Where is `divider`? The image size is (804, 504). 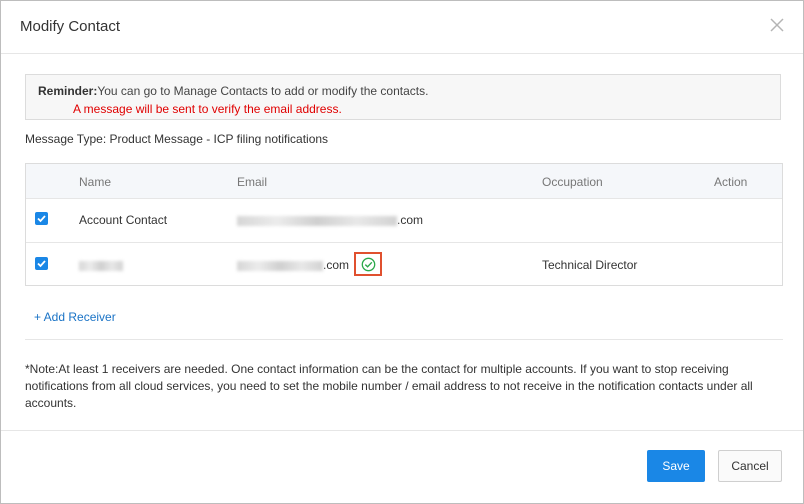
divider is located at coordinates (404, 339).